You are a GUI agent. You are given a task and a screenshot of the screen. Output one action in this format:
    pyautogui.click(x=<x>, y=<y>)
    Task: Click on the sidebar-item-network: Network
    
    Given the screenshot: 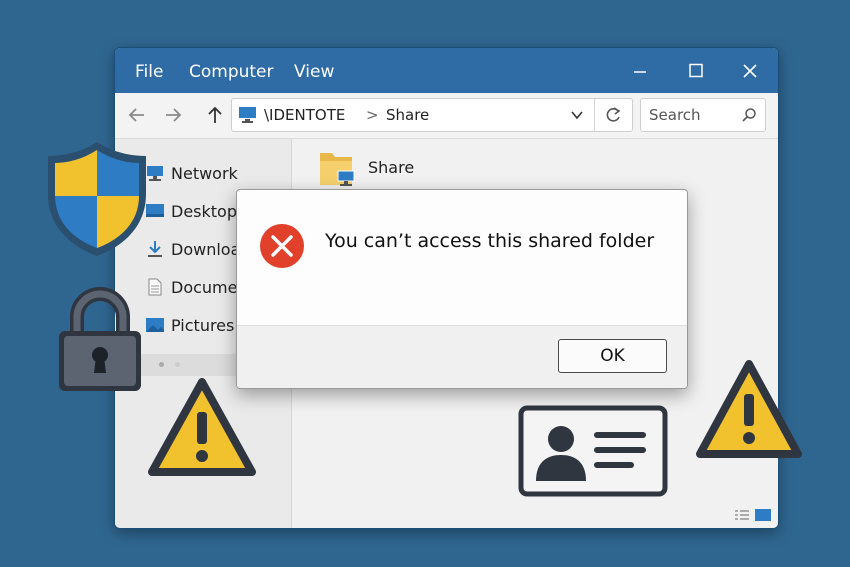 What is the action you would take?
    pyautogui.click(x=191, y=173)
    